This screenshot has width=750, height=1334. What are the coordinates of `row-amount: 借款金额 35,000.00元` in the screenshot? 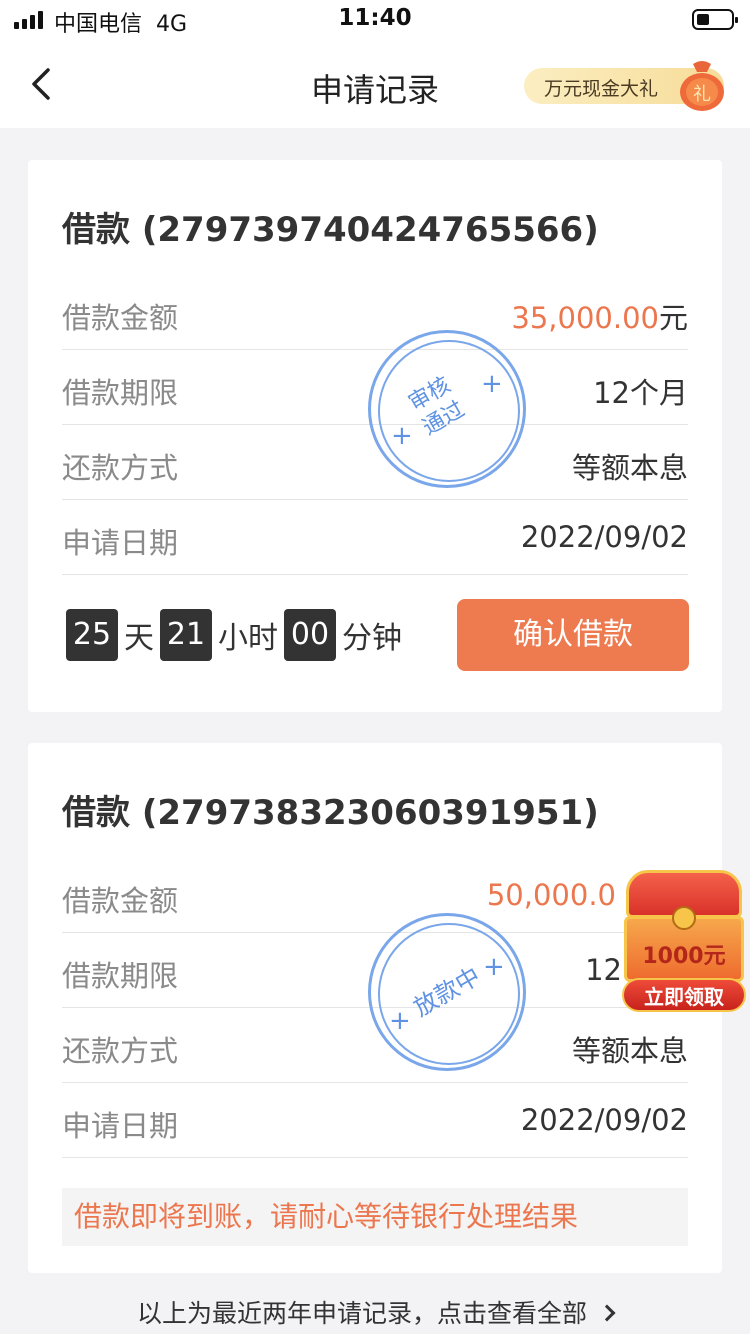 It's located at (375, 312).